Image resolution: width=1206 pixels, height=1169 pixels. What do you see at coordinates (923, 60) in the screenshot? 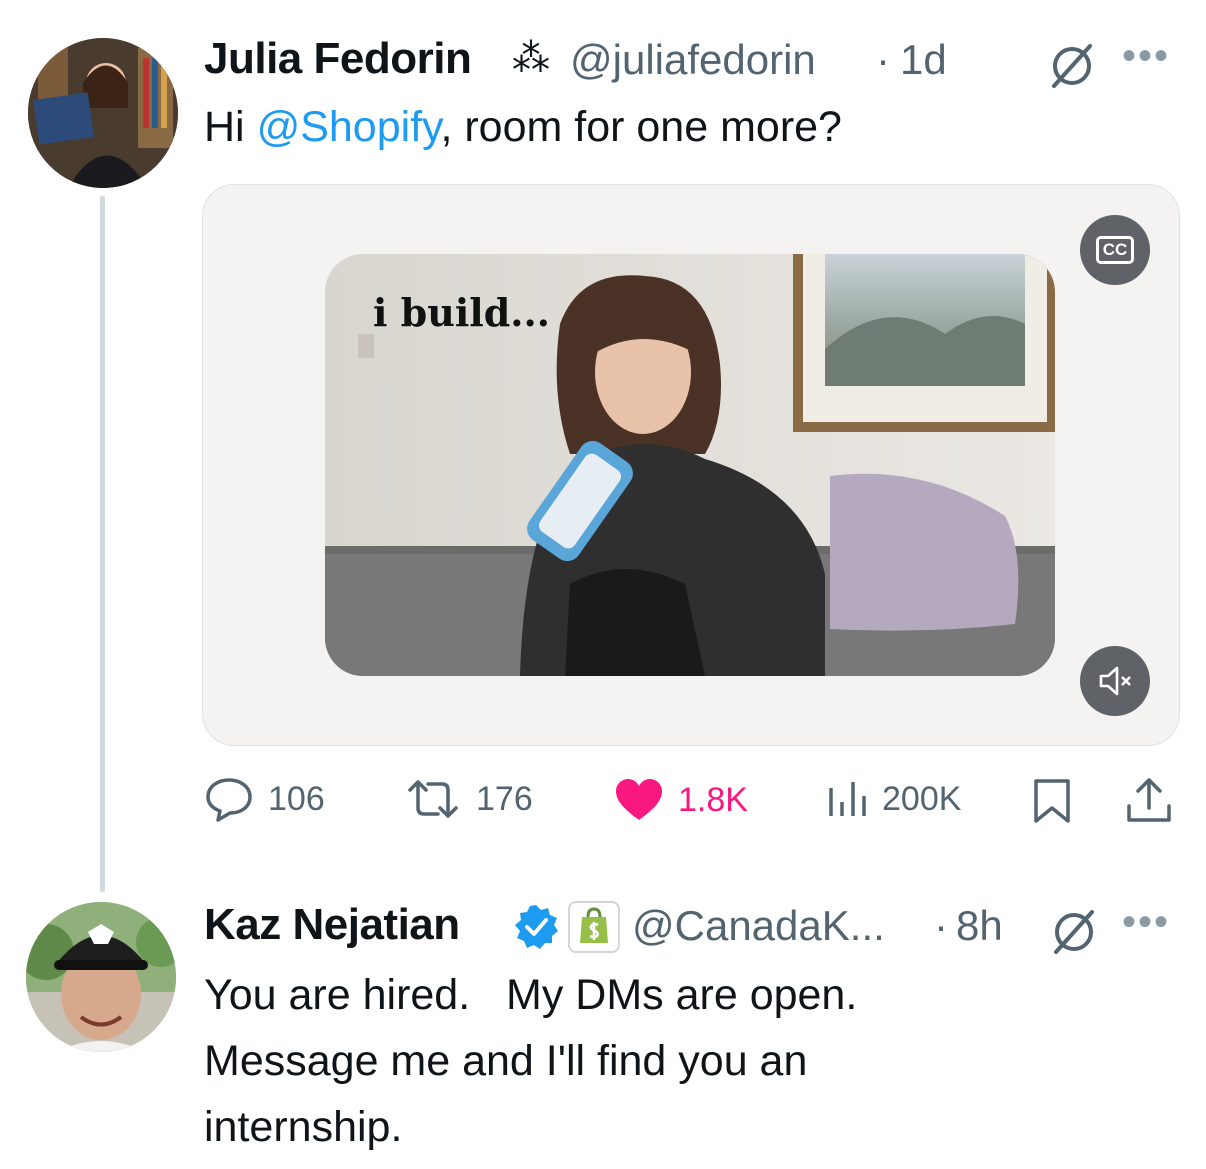
I see `tweet-timestamp: 1d` at bounding box center [923, 60].